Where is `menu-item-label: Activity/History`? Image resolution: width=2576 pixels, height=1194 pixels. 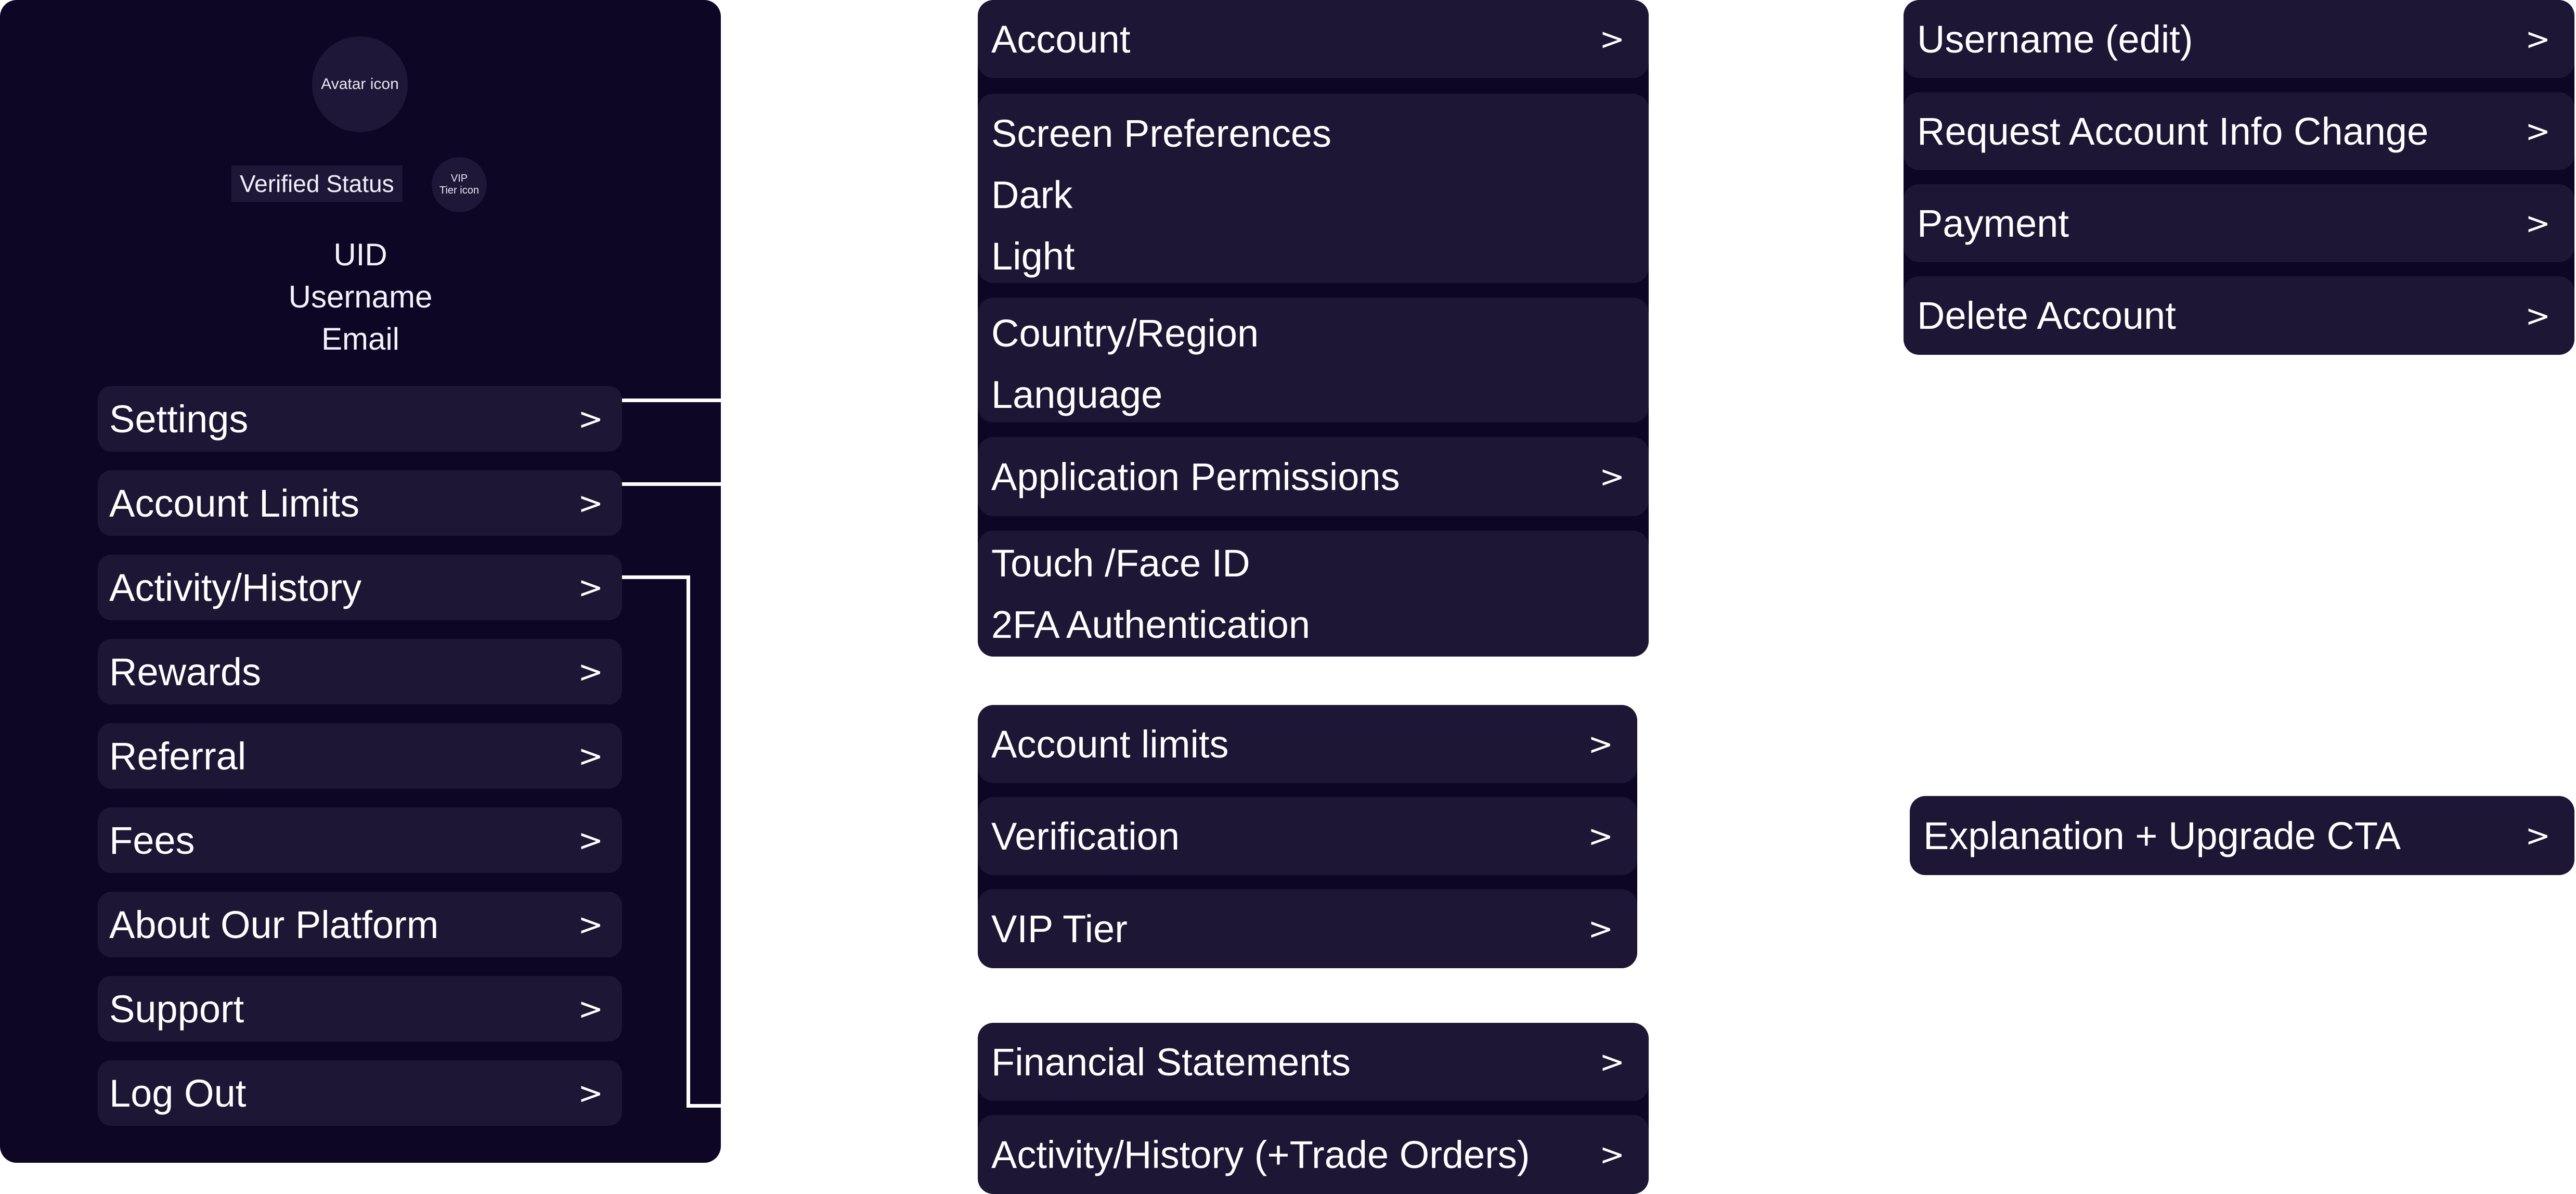
menu-item-label: Activity/History is located at coordinates (235, 588).